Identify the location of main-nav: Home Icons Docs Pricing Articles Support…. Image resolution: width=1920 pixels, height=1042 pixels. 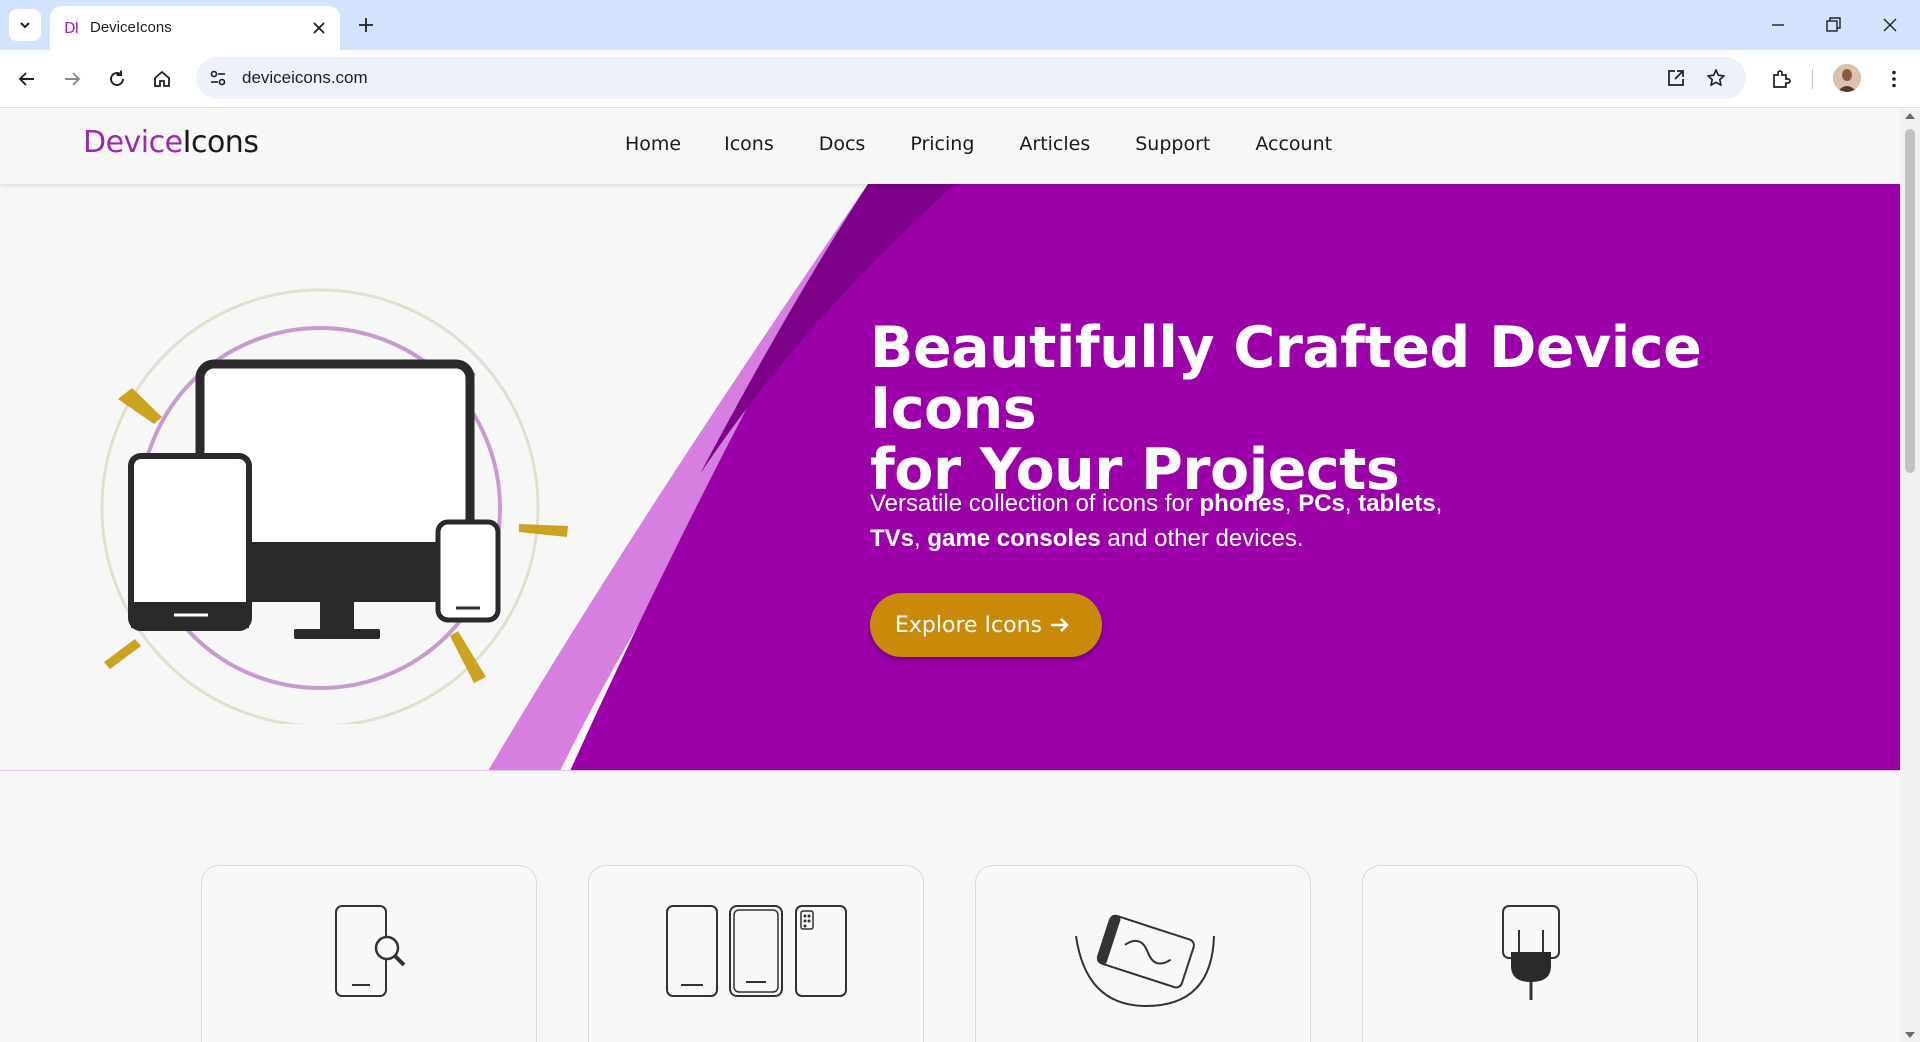
(998, 144).